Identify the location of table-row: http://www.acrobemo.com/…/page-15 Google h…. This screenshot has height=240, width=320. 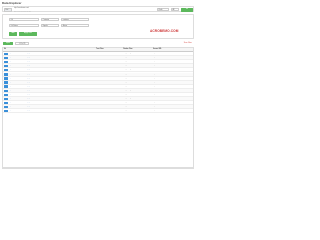
(98, 111).